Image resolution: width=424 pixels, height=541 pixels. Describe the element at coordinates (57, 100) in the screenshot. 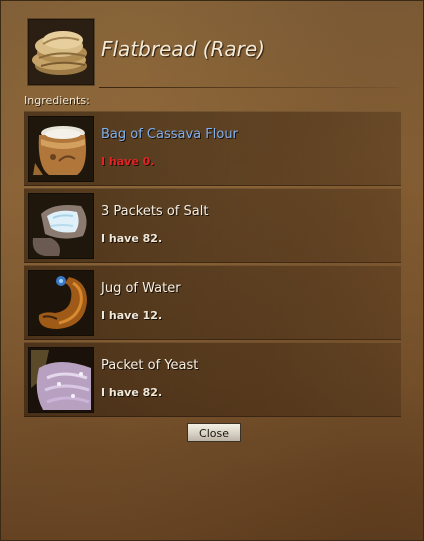

I see `ingredients-label: Ingredients:` at that location.